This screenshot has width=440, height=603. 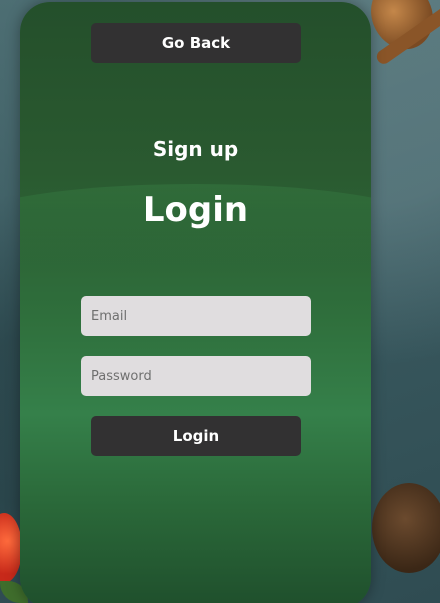 I want to click on email-field, so click(x=196, y=316).